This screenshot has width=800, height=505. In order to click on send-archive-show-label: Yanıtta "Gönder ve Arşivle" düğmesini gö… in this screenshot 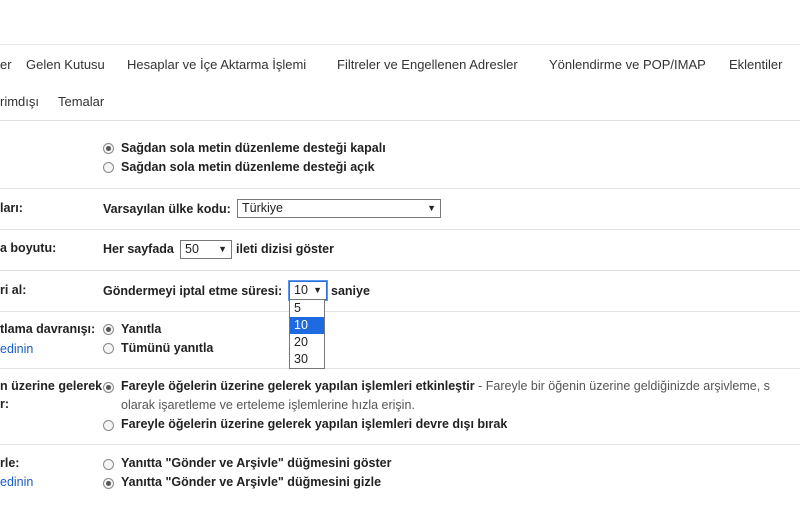, I will do `click(256, 463)`.